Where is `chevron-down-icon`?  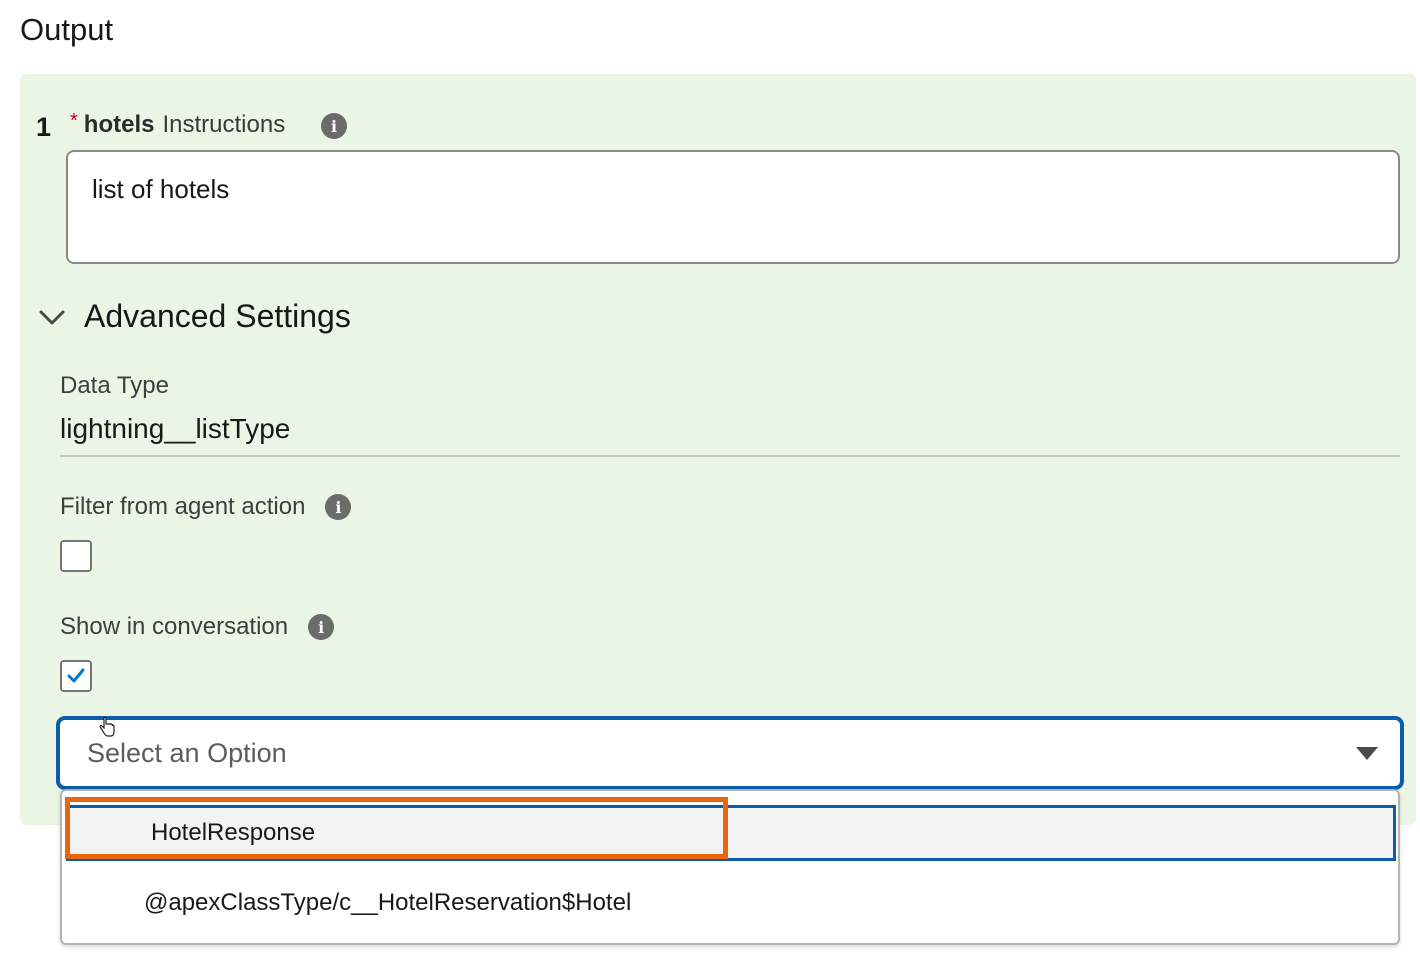
chevron-down-icon is located at coordinates (52, 317).